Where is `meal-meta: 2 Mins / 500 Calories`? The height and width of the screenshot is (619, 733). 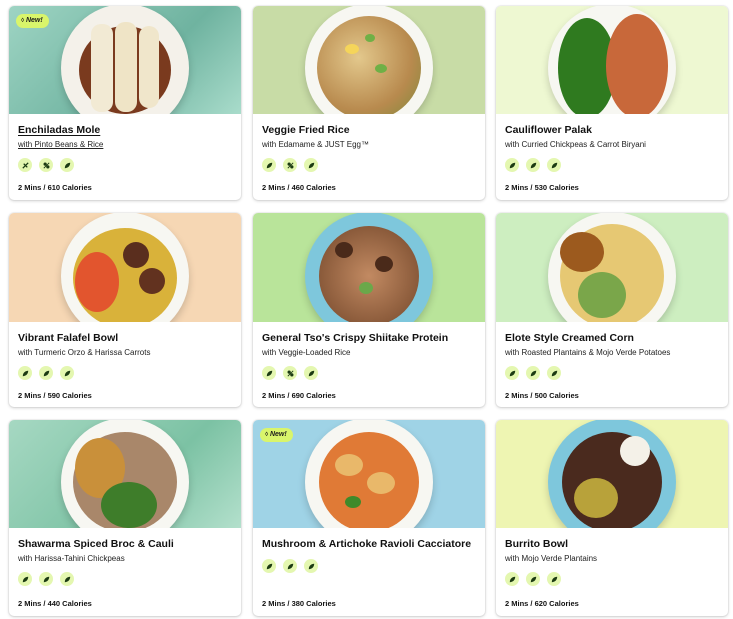
meal-meta: 2 Mins / 500 Calories is located at coordinates (542, 395).